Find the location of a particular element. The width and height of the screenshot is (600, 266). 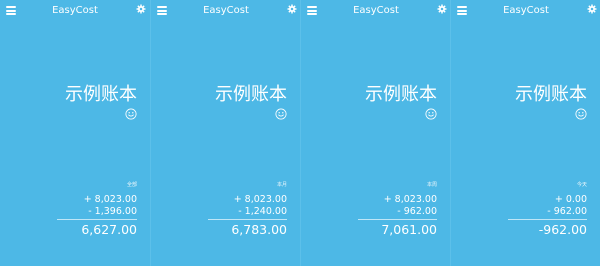

income-amount: + 0.00 is located at coordinates (570, 199).